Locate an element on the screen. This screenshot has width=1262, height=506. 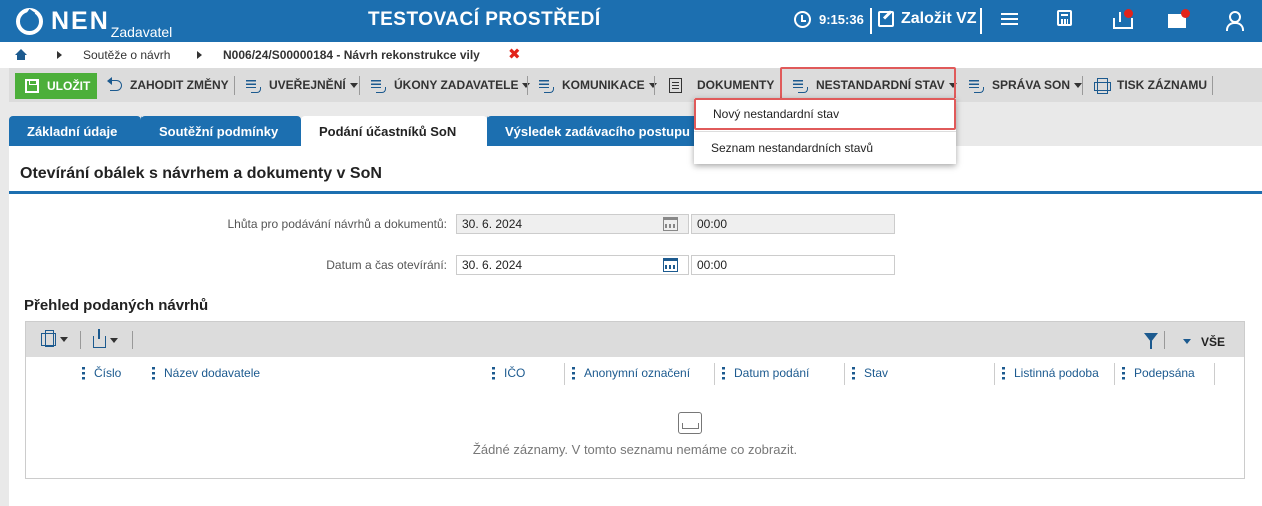
son-admin-label: SPRÁVA SON is located at coordinates (1031, 85).